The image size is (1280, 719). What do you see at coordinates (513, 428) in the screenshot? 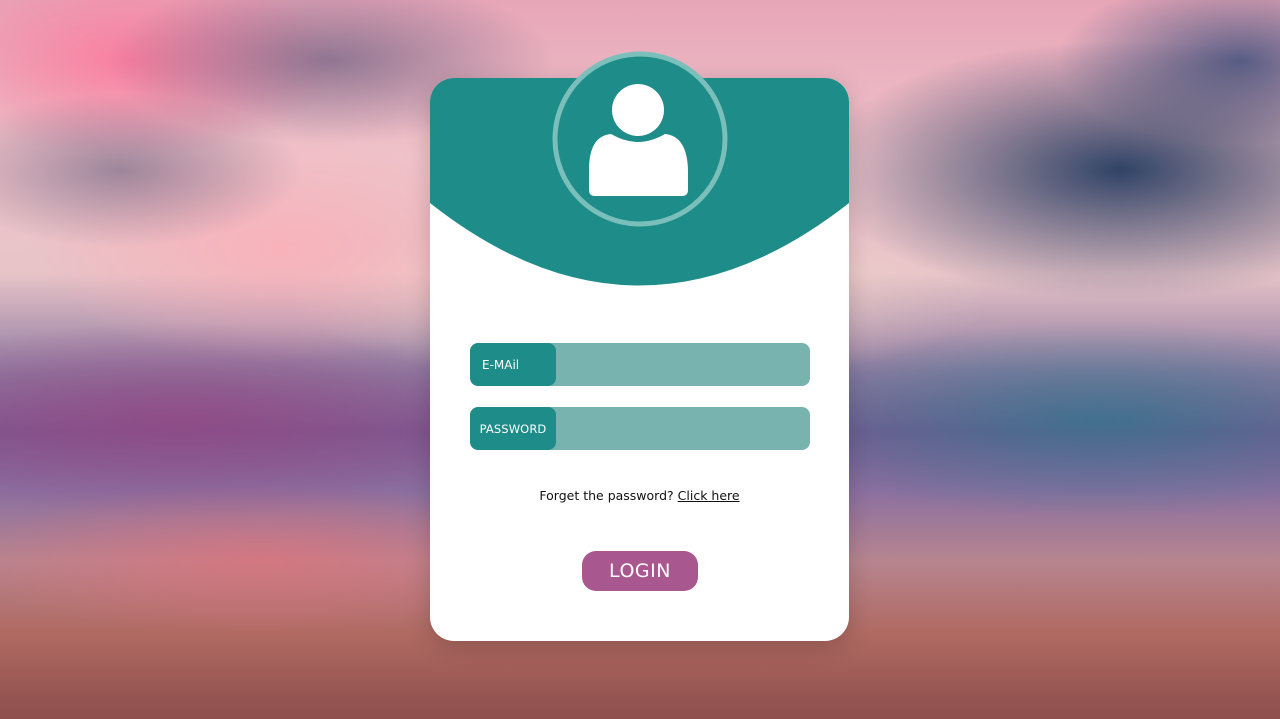
I see `password-label: PASSWORD` at bounding box center [513, 428].